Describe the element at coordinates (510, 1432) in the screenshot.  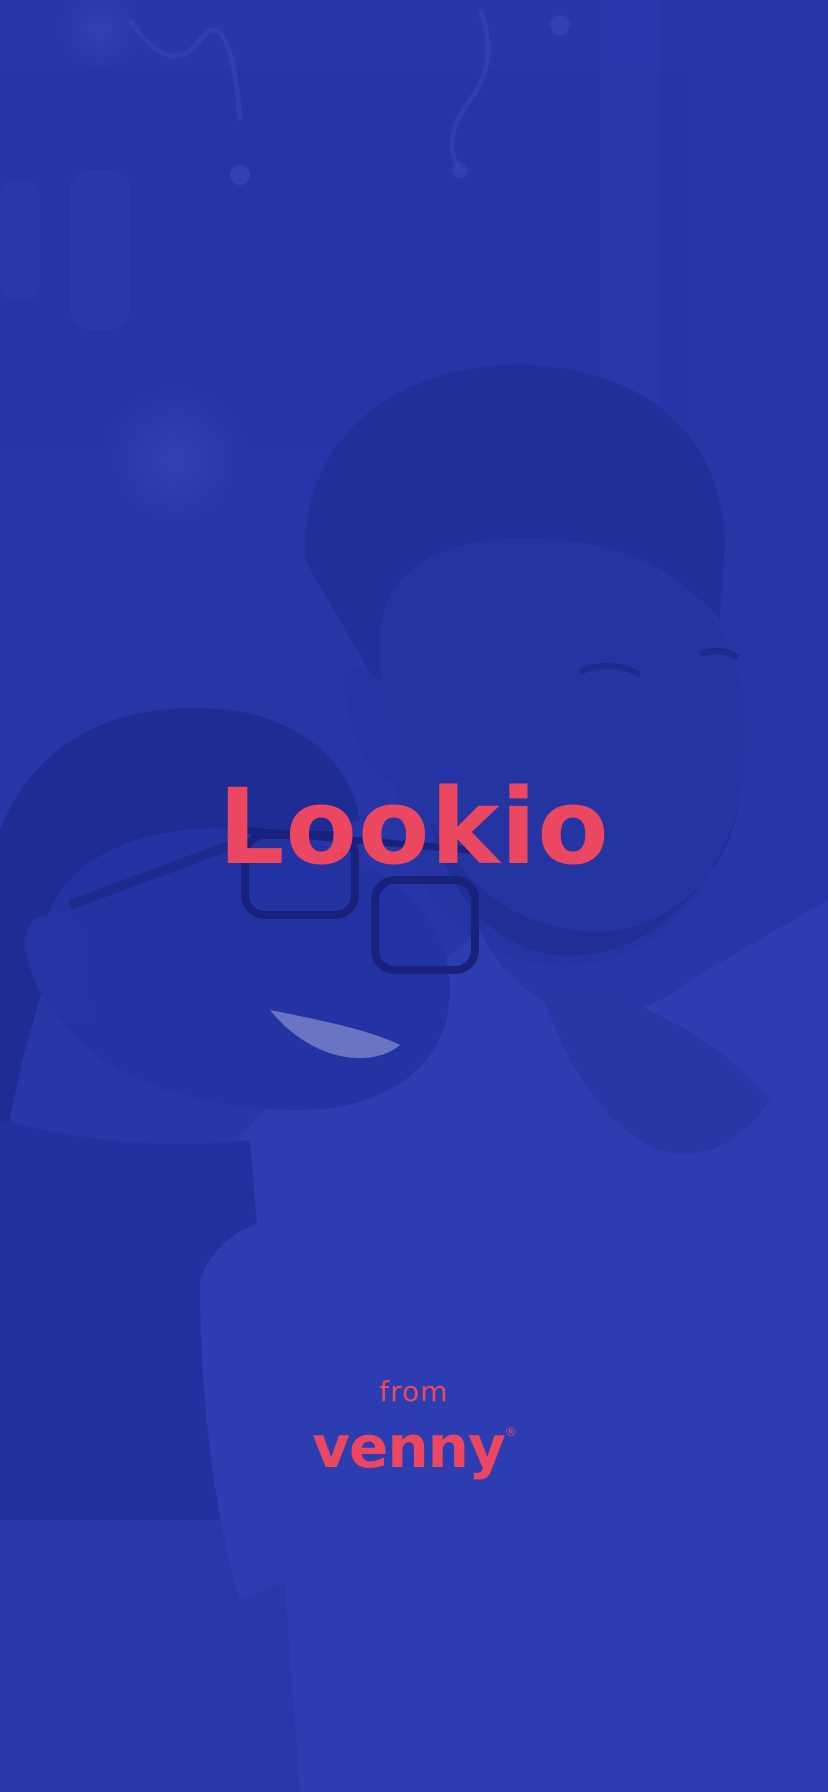
I see `registered-mark: ®` at that location.